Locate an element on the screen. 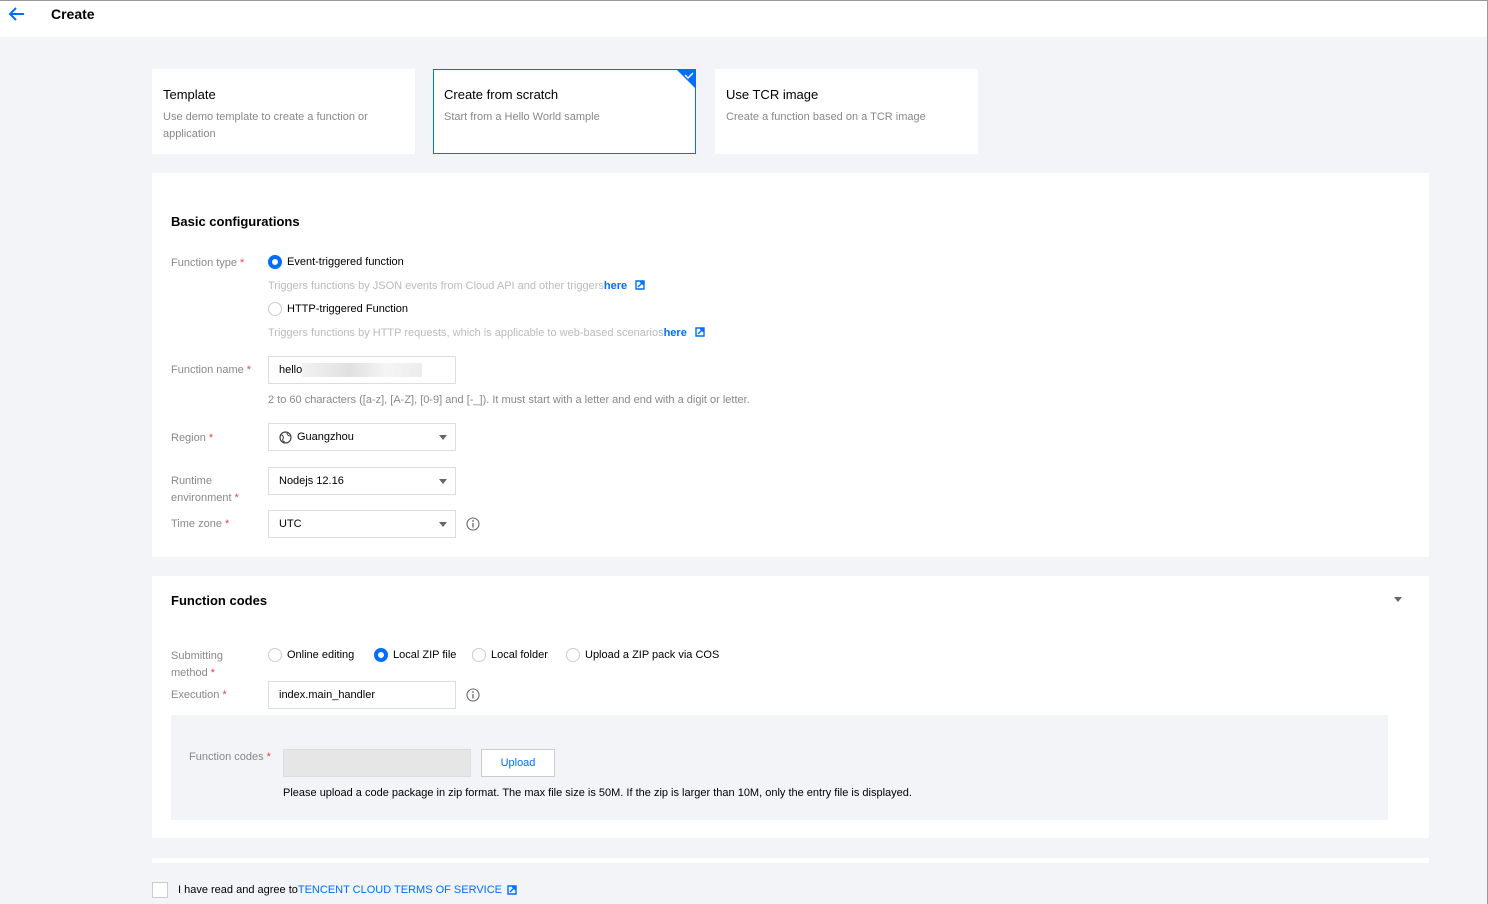 The height and width of the screenshot is (904, 1488). local-zip-radio: Local ZIP file is located at coordinates (415, 655).